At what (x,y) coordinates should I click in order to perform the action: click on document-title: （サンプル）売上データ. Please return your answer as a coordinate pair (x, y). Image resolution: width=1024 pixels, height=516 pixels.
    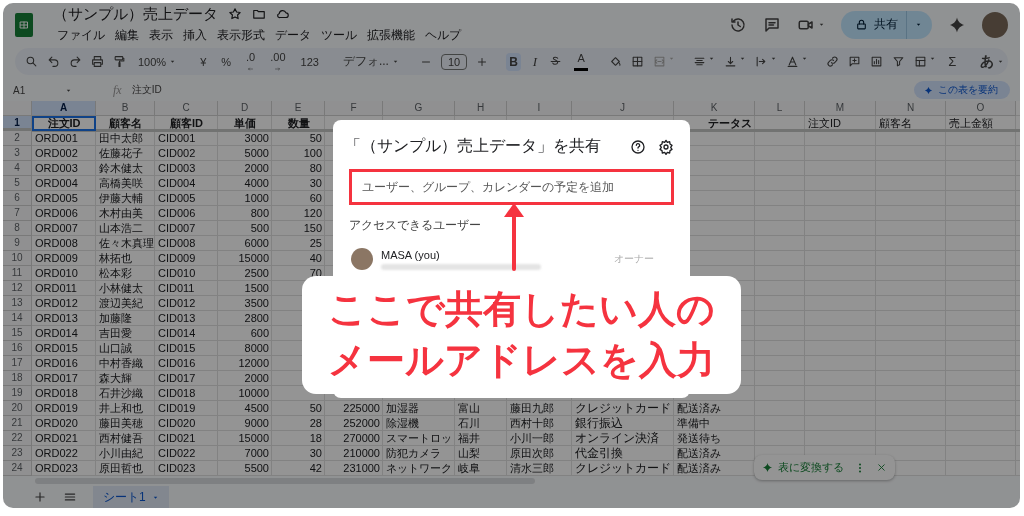
    Looking at the image, I should click on (135, 14).